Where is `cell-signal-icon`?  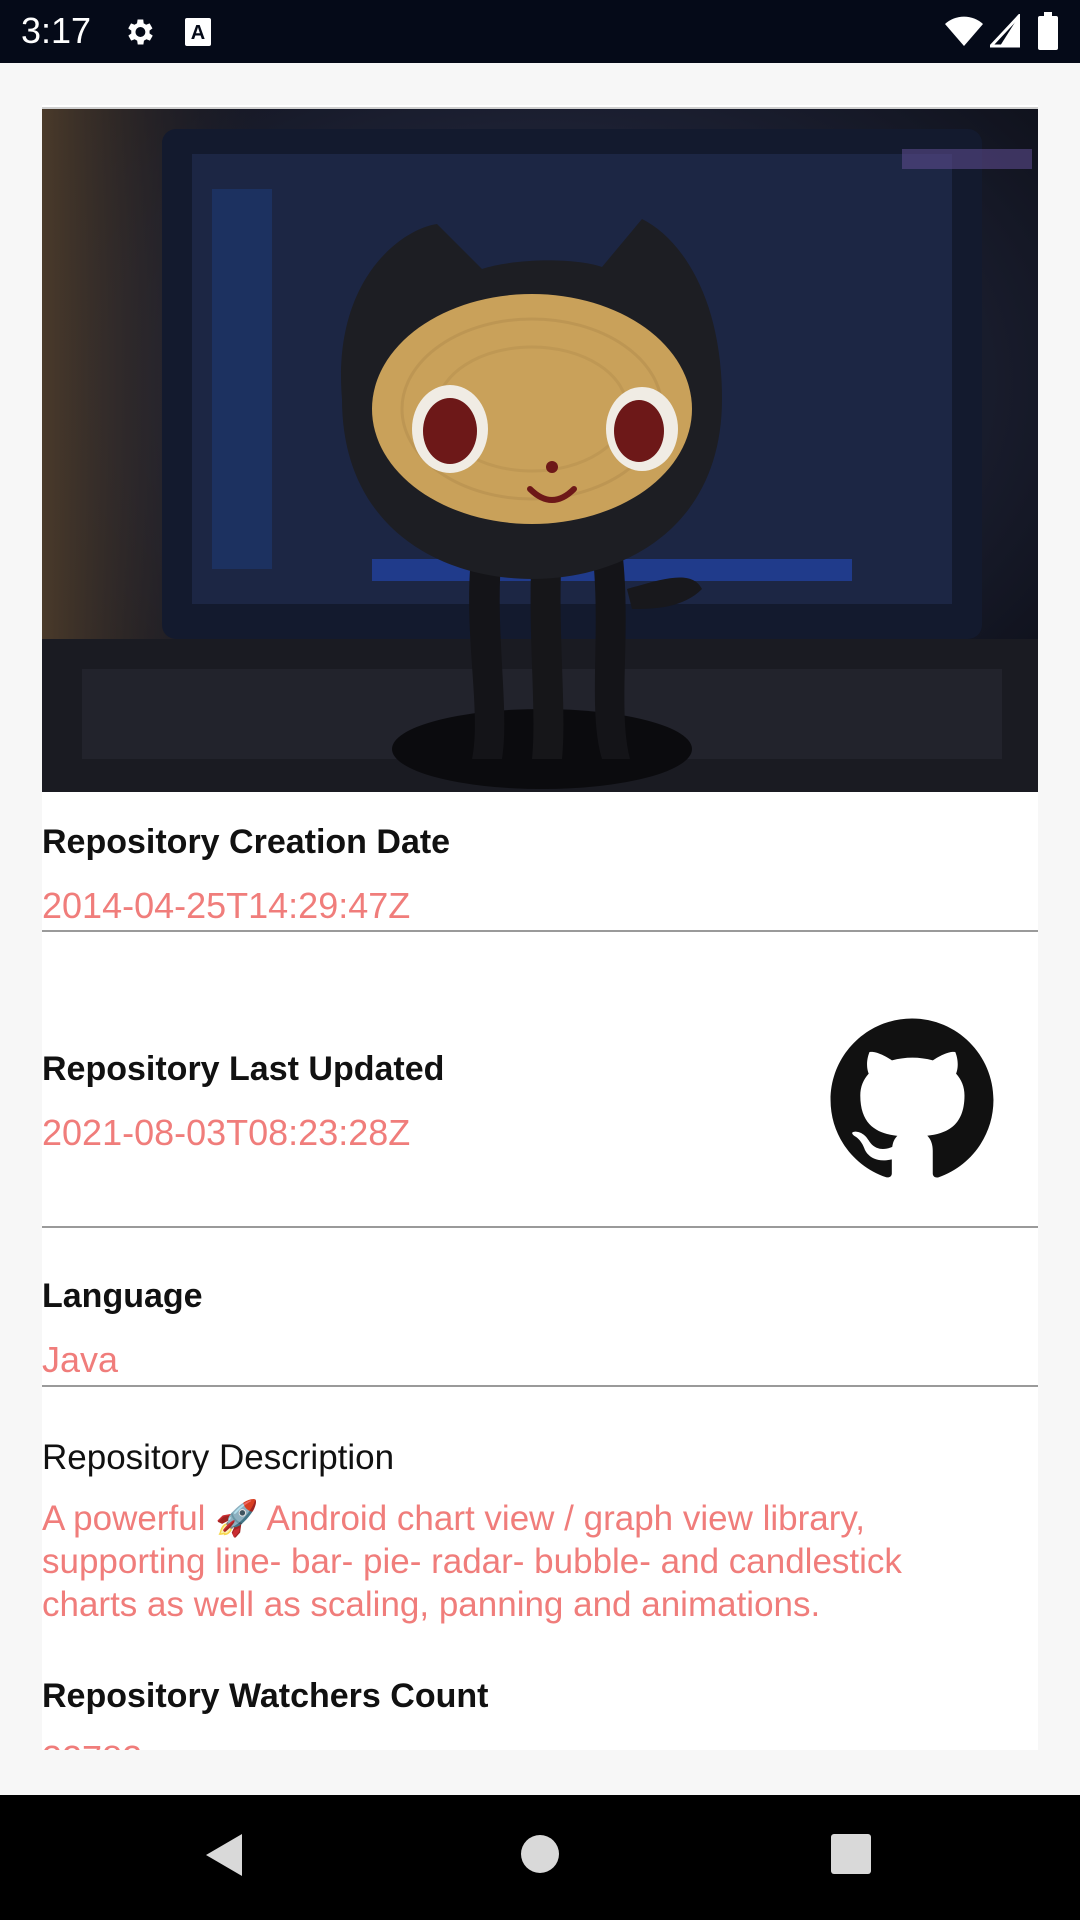
cell-signal-icon is located at coordinates (1004, 32).